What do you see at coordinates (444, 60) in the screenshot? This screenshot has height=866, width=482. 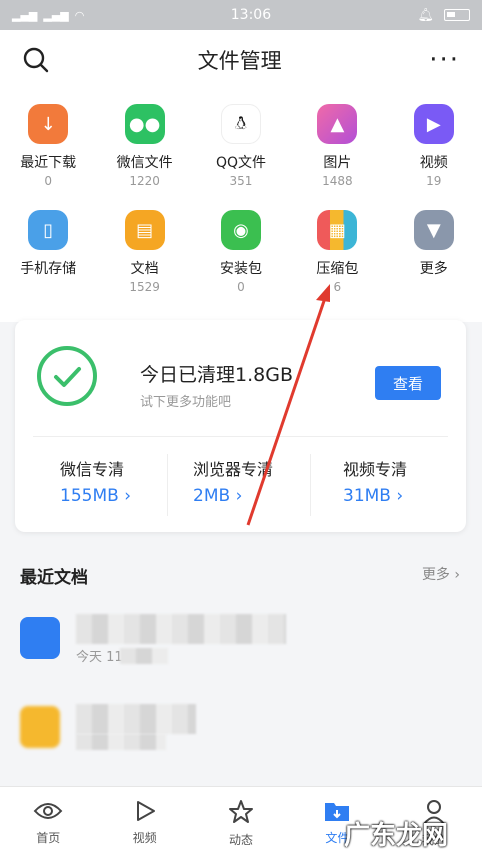 I see `more-menu-button: ···` at bounding box center [444, 60].